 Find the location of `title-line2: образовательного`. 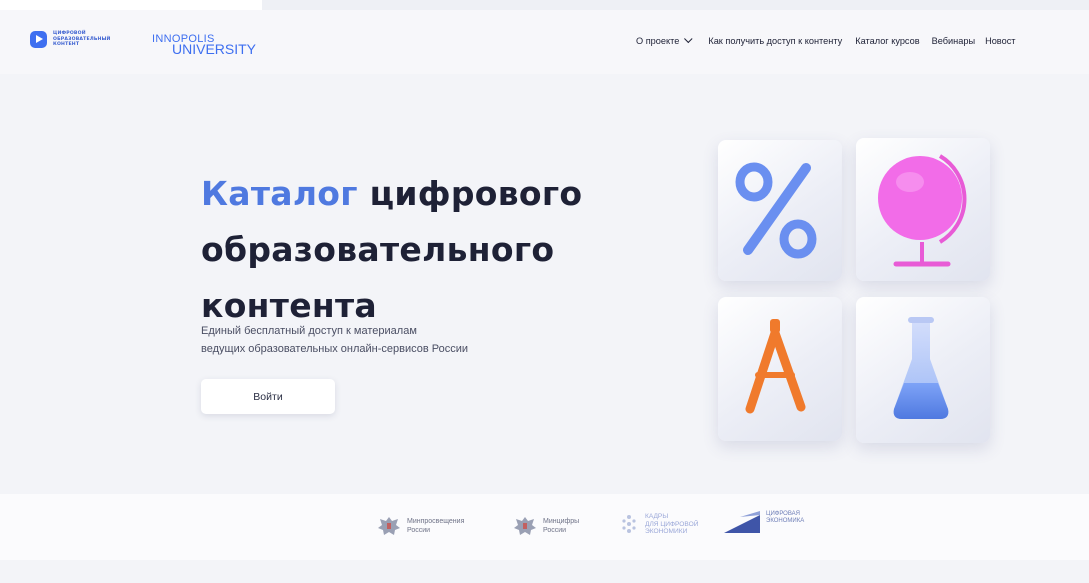

title-line2: образовательного is located at coordinates (378, 249).